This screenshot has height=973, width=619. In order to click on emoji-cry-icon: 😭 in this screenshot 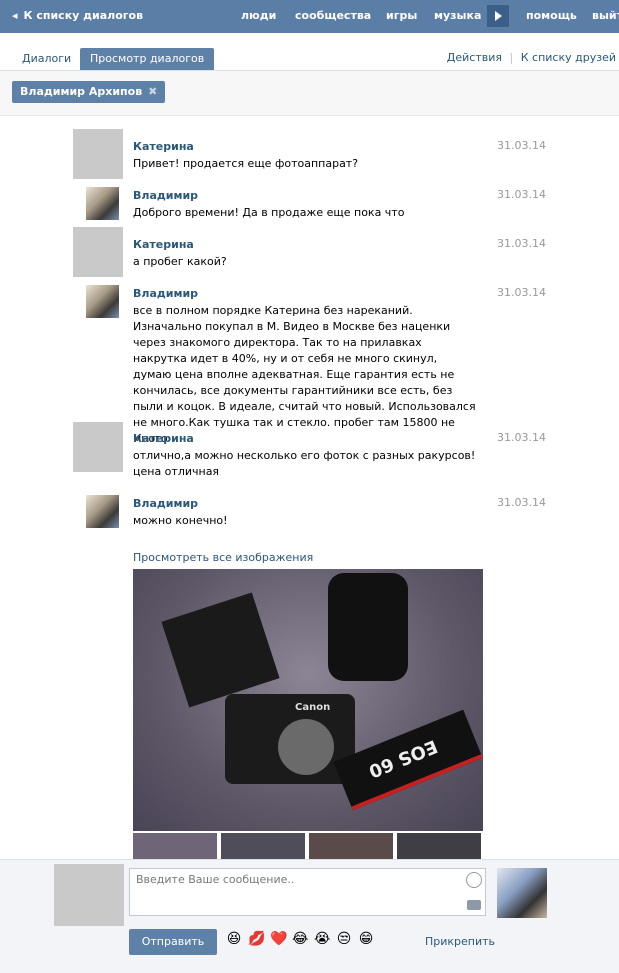, I will do `click(322, 939)`.